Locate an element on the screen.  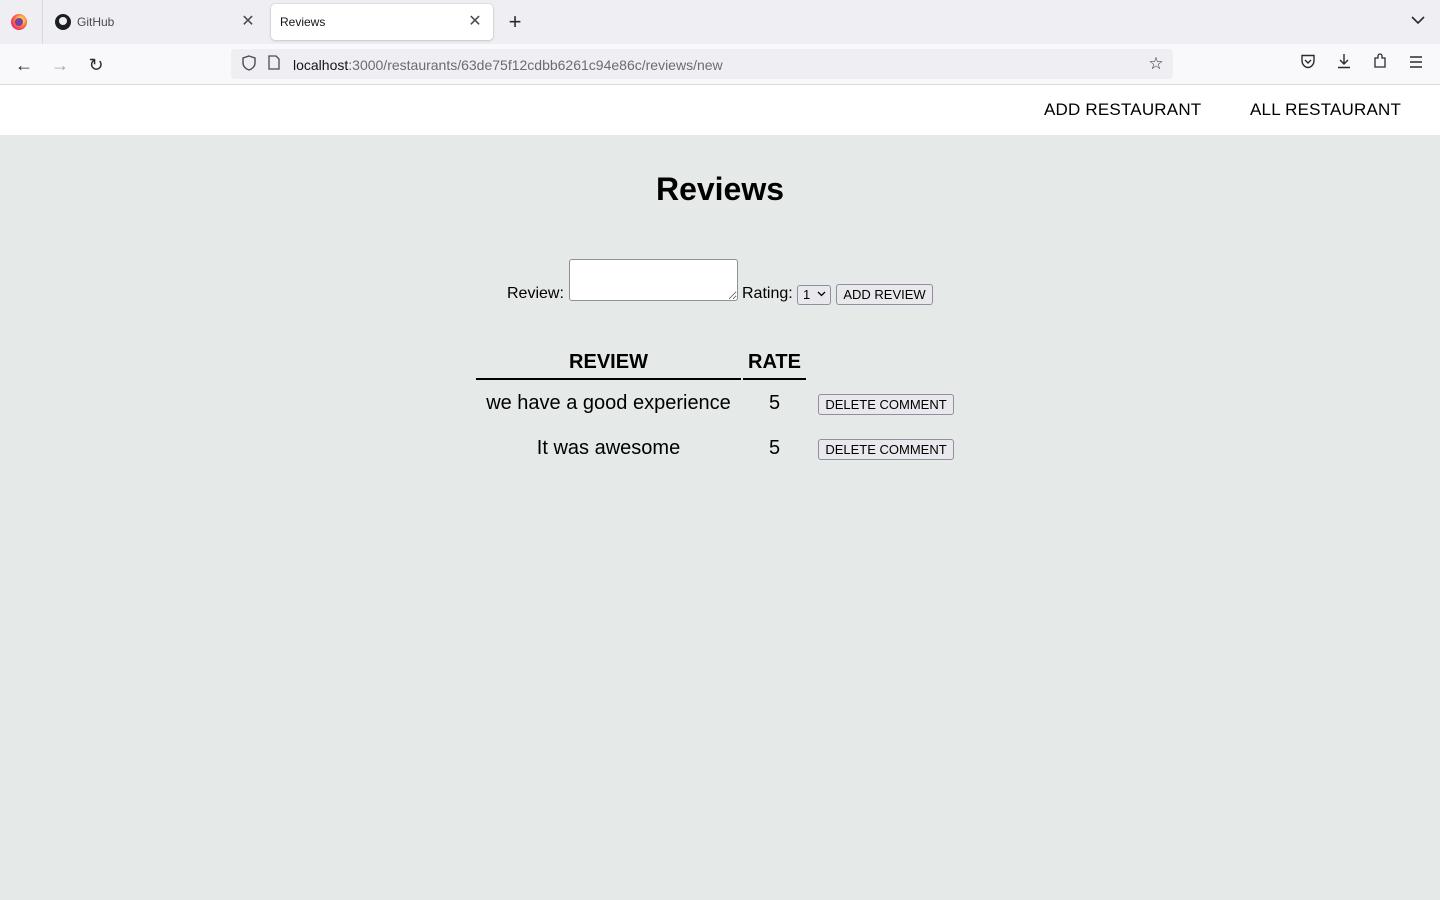
all-restaurant-link: ALL RESTAURANT is located at coordinates (1325, 110).